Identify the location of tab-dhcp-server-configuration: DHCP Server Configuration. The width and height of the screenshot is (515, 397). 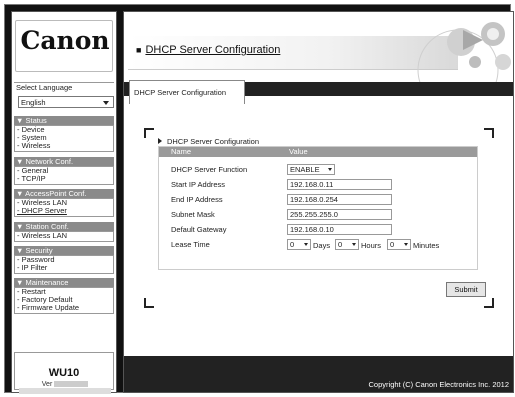
(187, 92).